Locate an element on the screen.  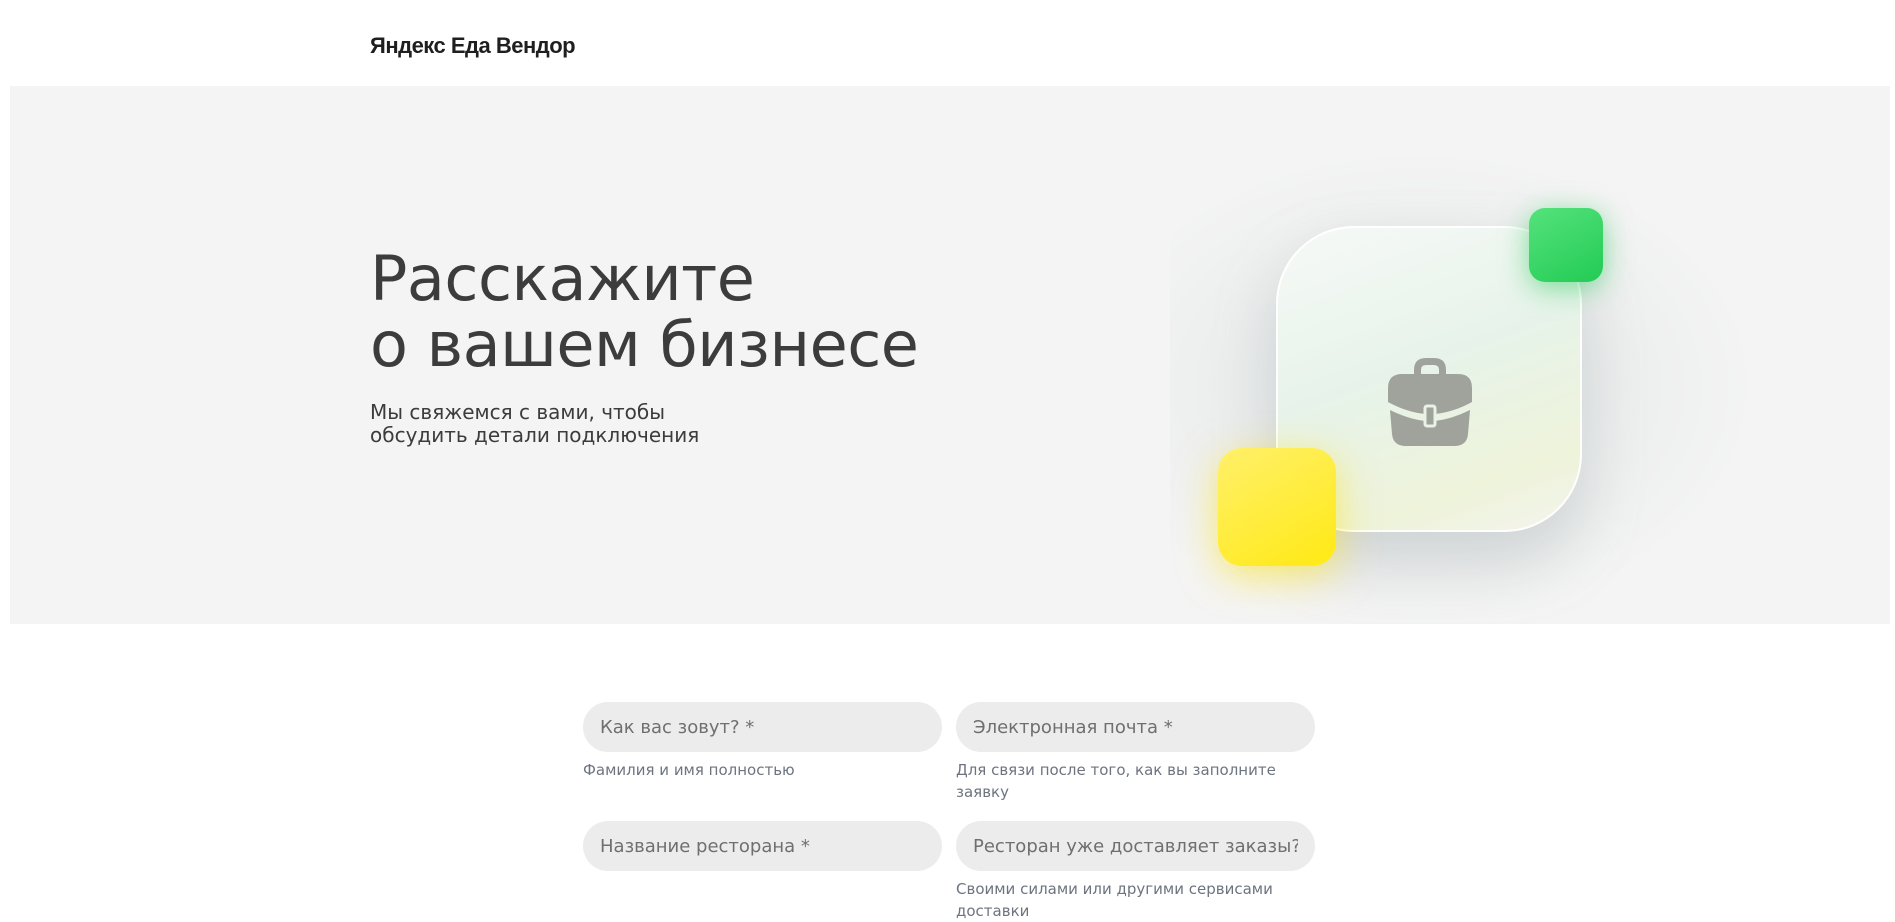
restaurant-field-group is located at coordinates (762, 846).